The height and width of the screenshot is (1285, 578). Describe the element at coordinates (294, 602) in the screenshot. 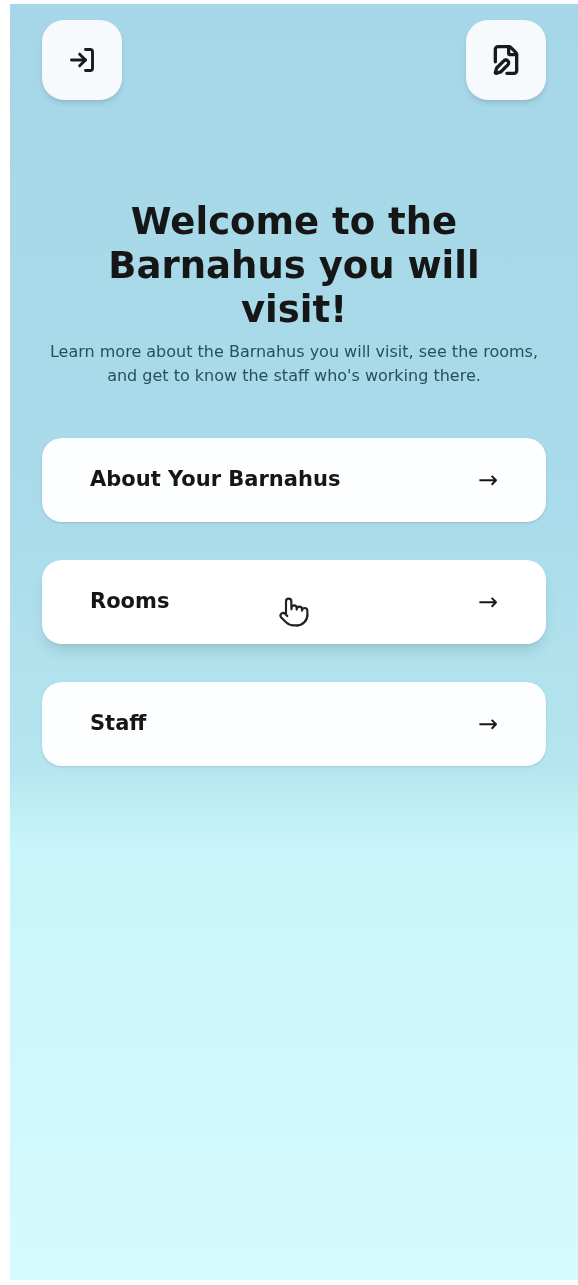

I see `menu-card: Rooms →` at that location.